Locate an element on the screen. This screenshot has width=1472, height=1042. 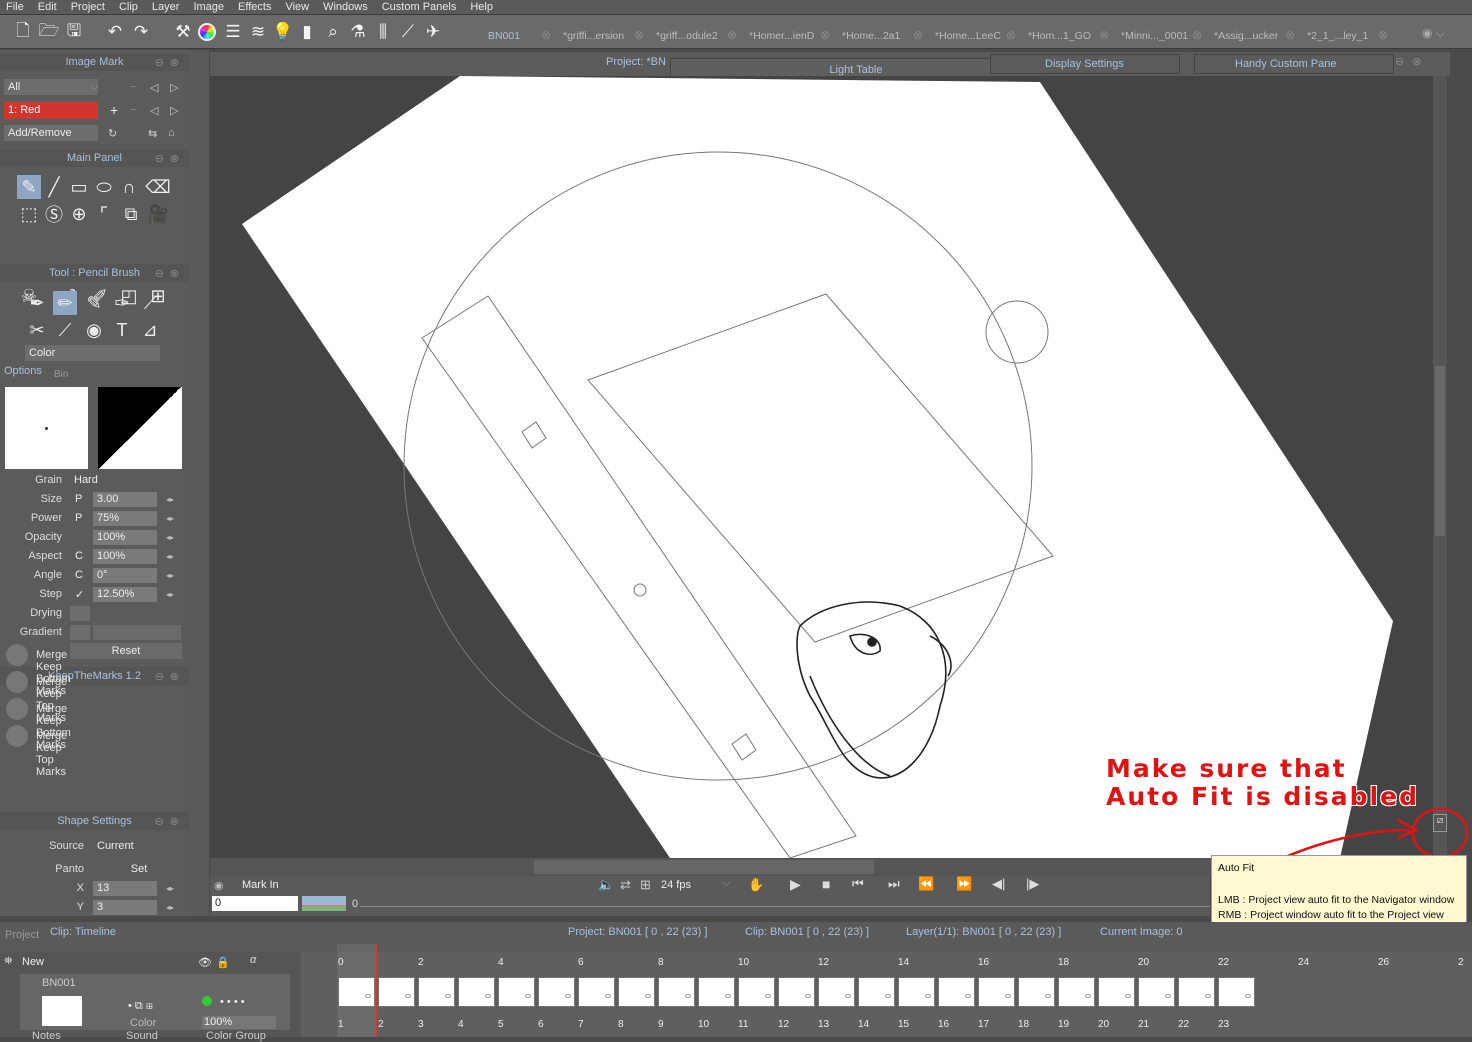
layer-opacity-field: 100% is located at coordinates (239, 1022).